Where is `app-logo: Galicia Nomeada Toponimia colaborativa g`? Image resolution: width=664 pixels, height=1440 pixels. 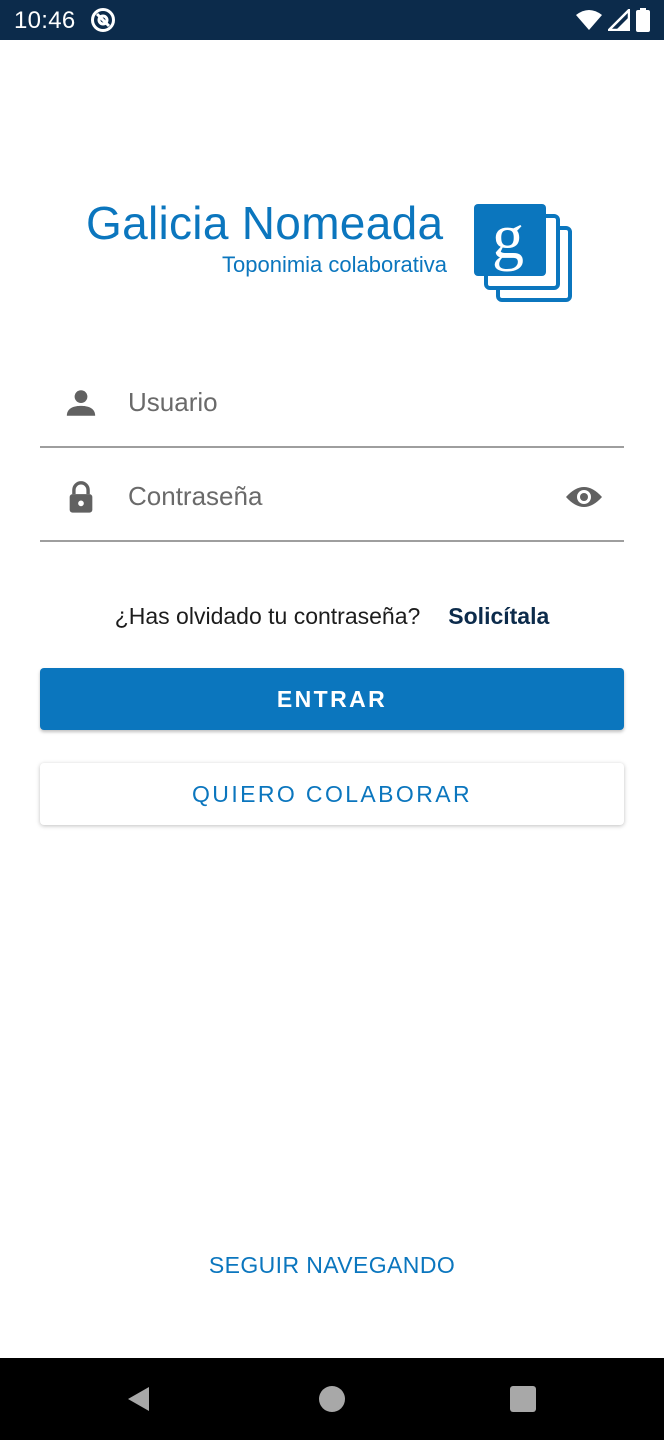 app-logo: Galicia Nomeada Toponimia colaborativa g is located at coordinates (334, 251).